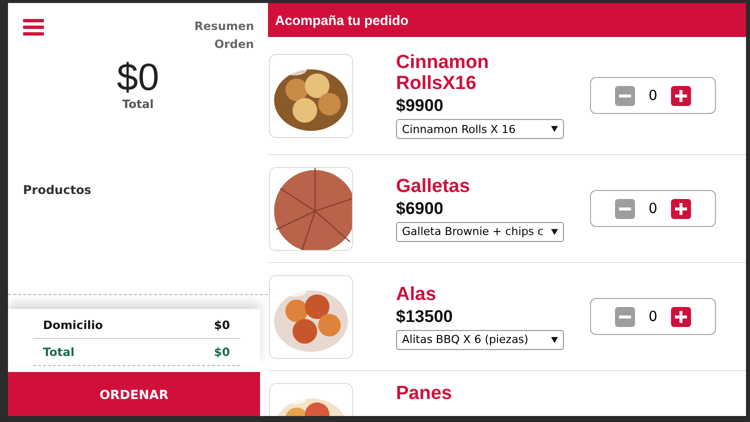 The height and width of the screenshot is (422, 750). I want to click on option-dropdown: Cinnamon Rolls X 16, so click(480, 129).